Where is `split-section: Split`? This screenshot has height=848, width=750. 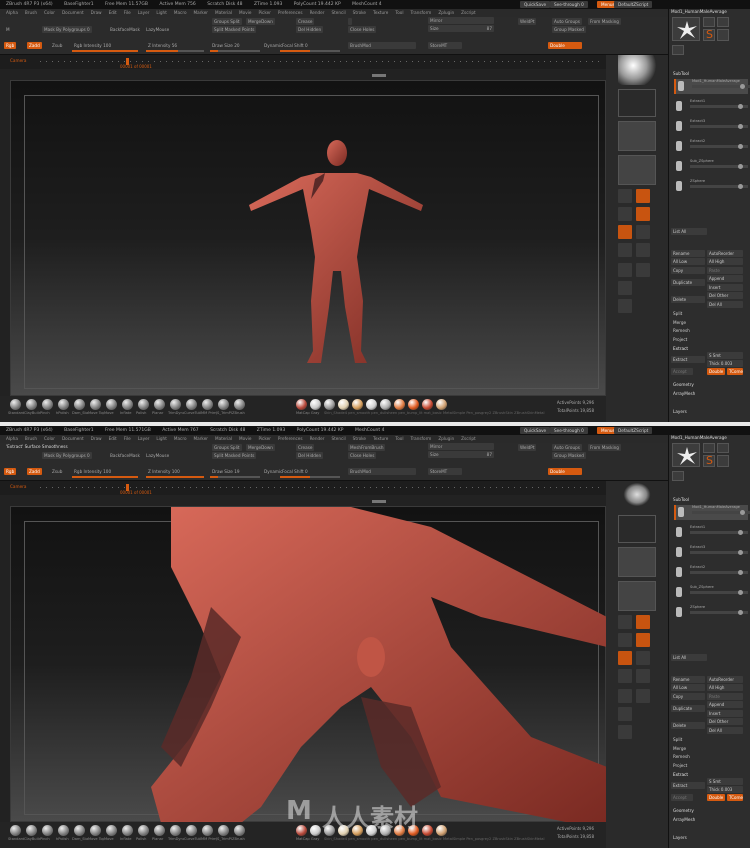
split-section: Split is located at coordinates (677, 739).